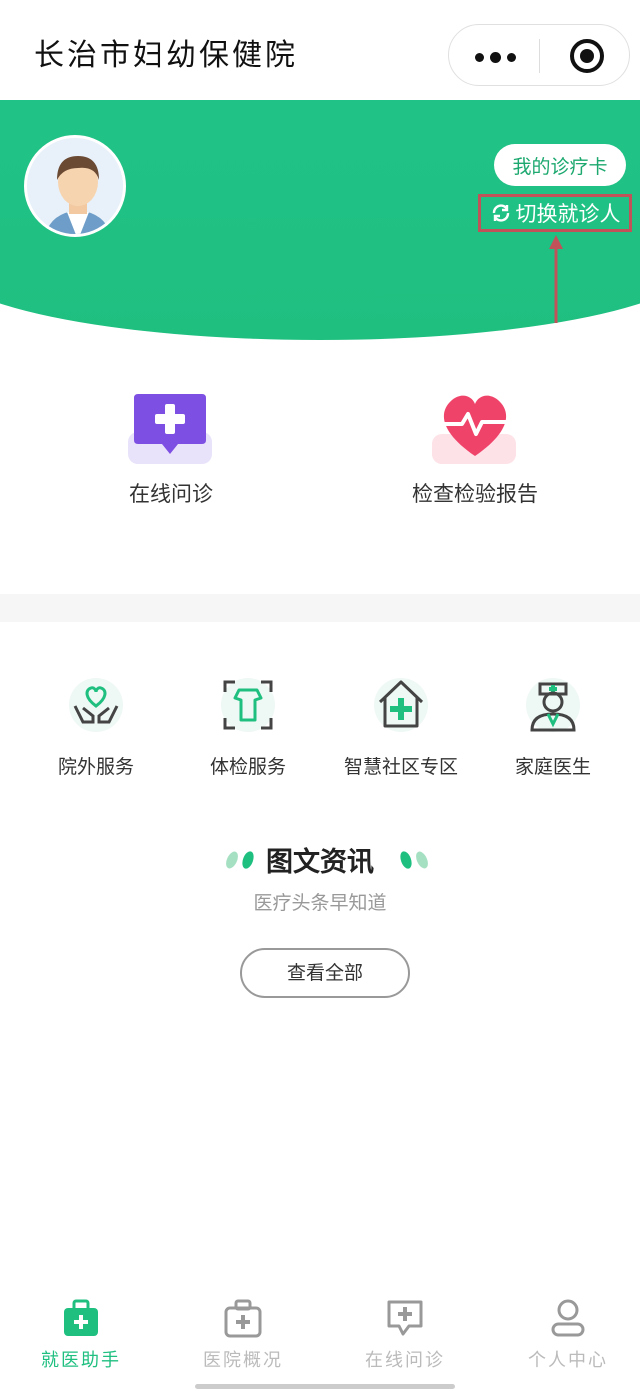 This screenshot has height=1391, width=640. What do you see at coordinates (475, 494) in the screenshot?
I see `exam-report-label: 检查检验报告` at bounding box center [475, 494].